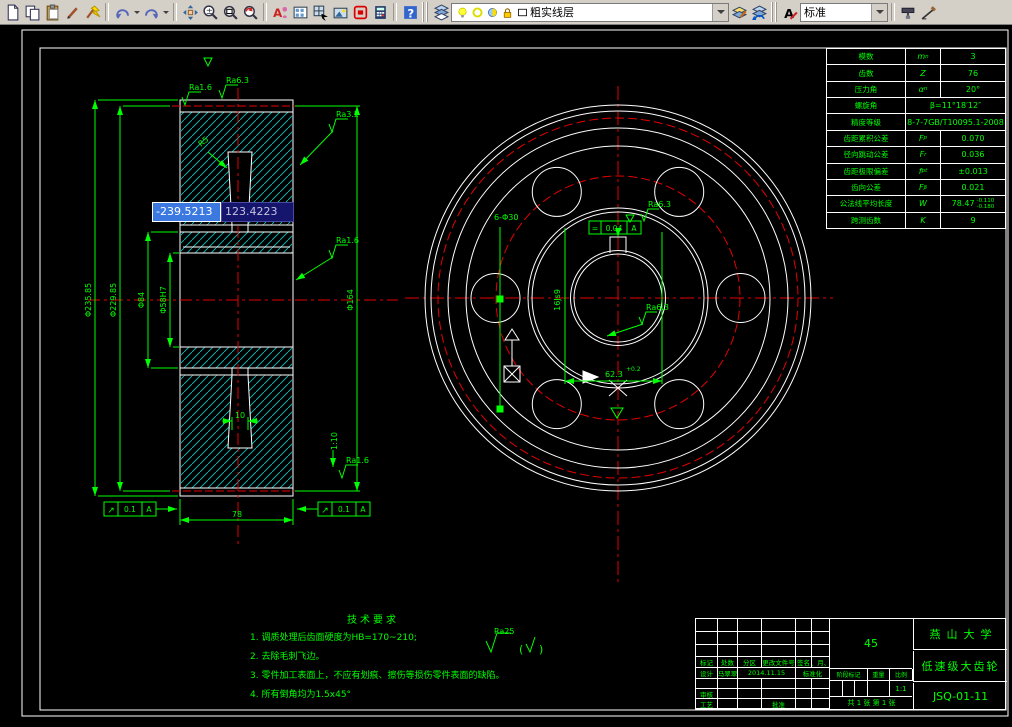 The image size is (1012, 727). I want to click on zoom-inout-icon: ±, so click(210, 12).